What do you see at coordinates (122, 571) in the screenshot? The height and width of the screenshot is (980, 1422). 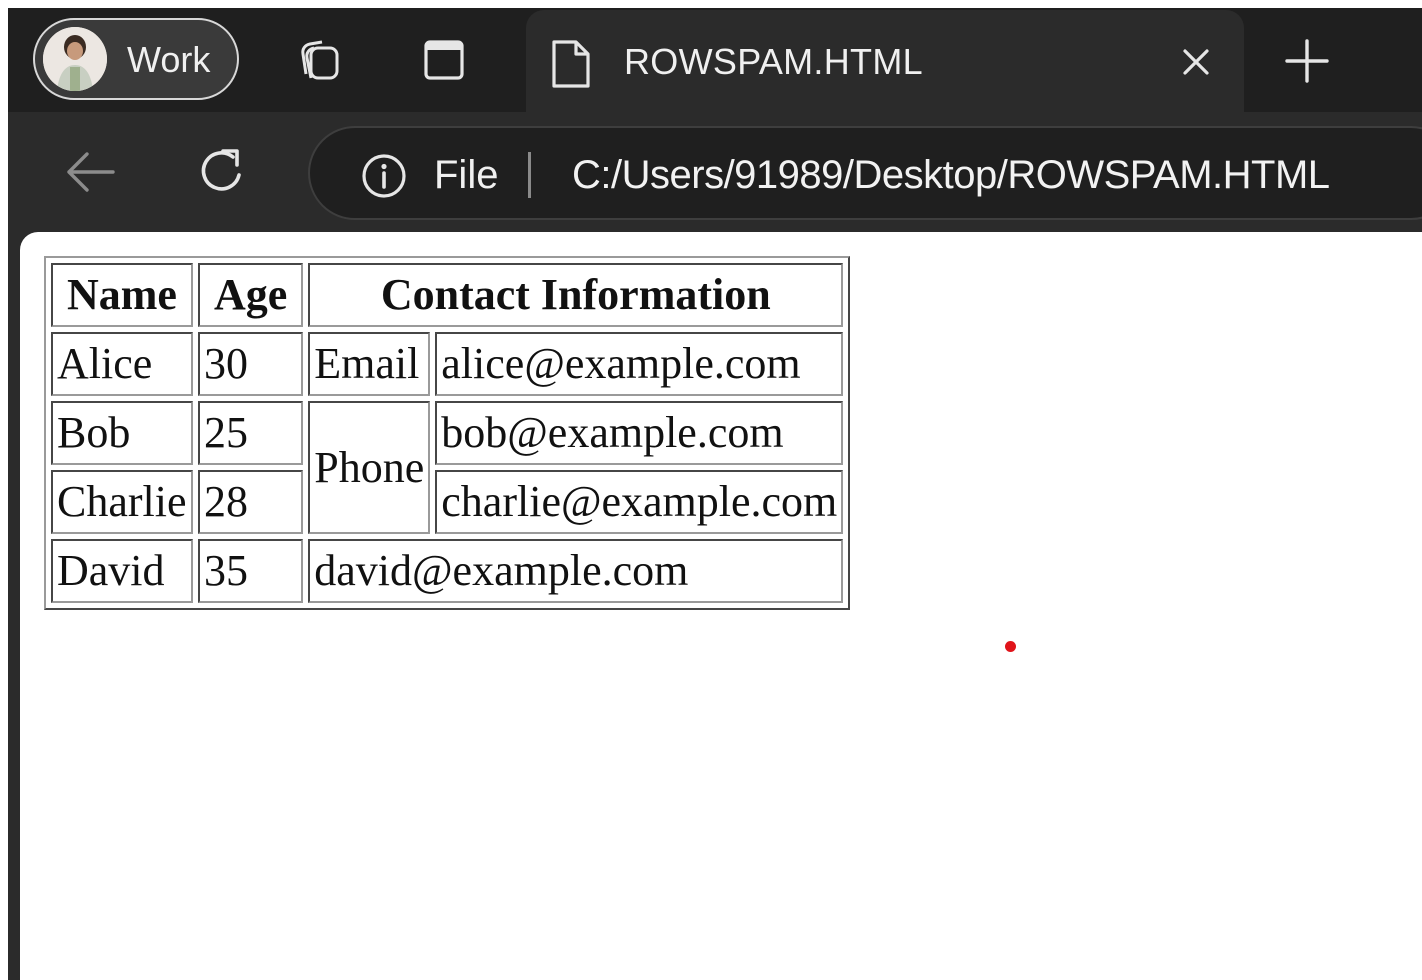 I see `cell-name: David` at bounding box center [122, 571].